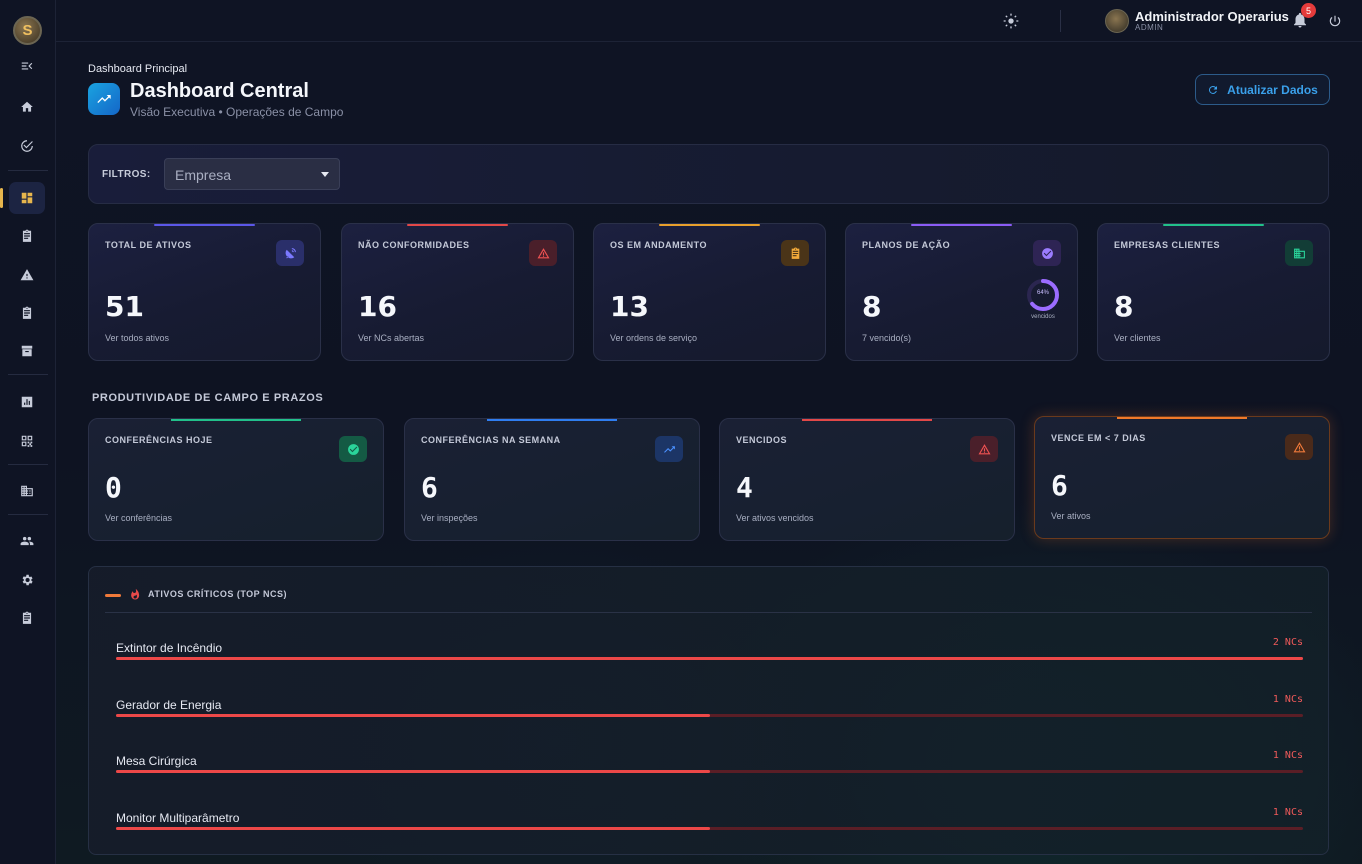  What do you see at coordinates (203, 175) in the screenshot?
I see `company-select-placeholder: Empresa` at bounding box center [203, 175].